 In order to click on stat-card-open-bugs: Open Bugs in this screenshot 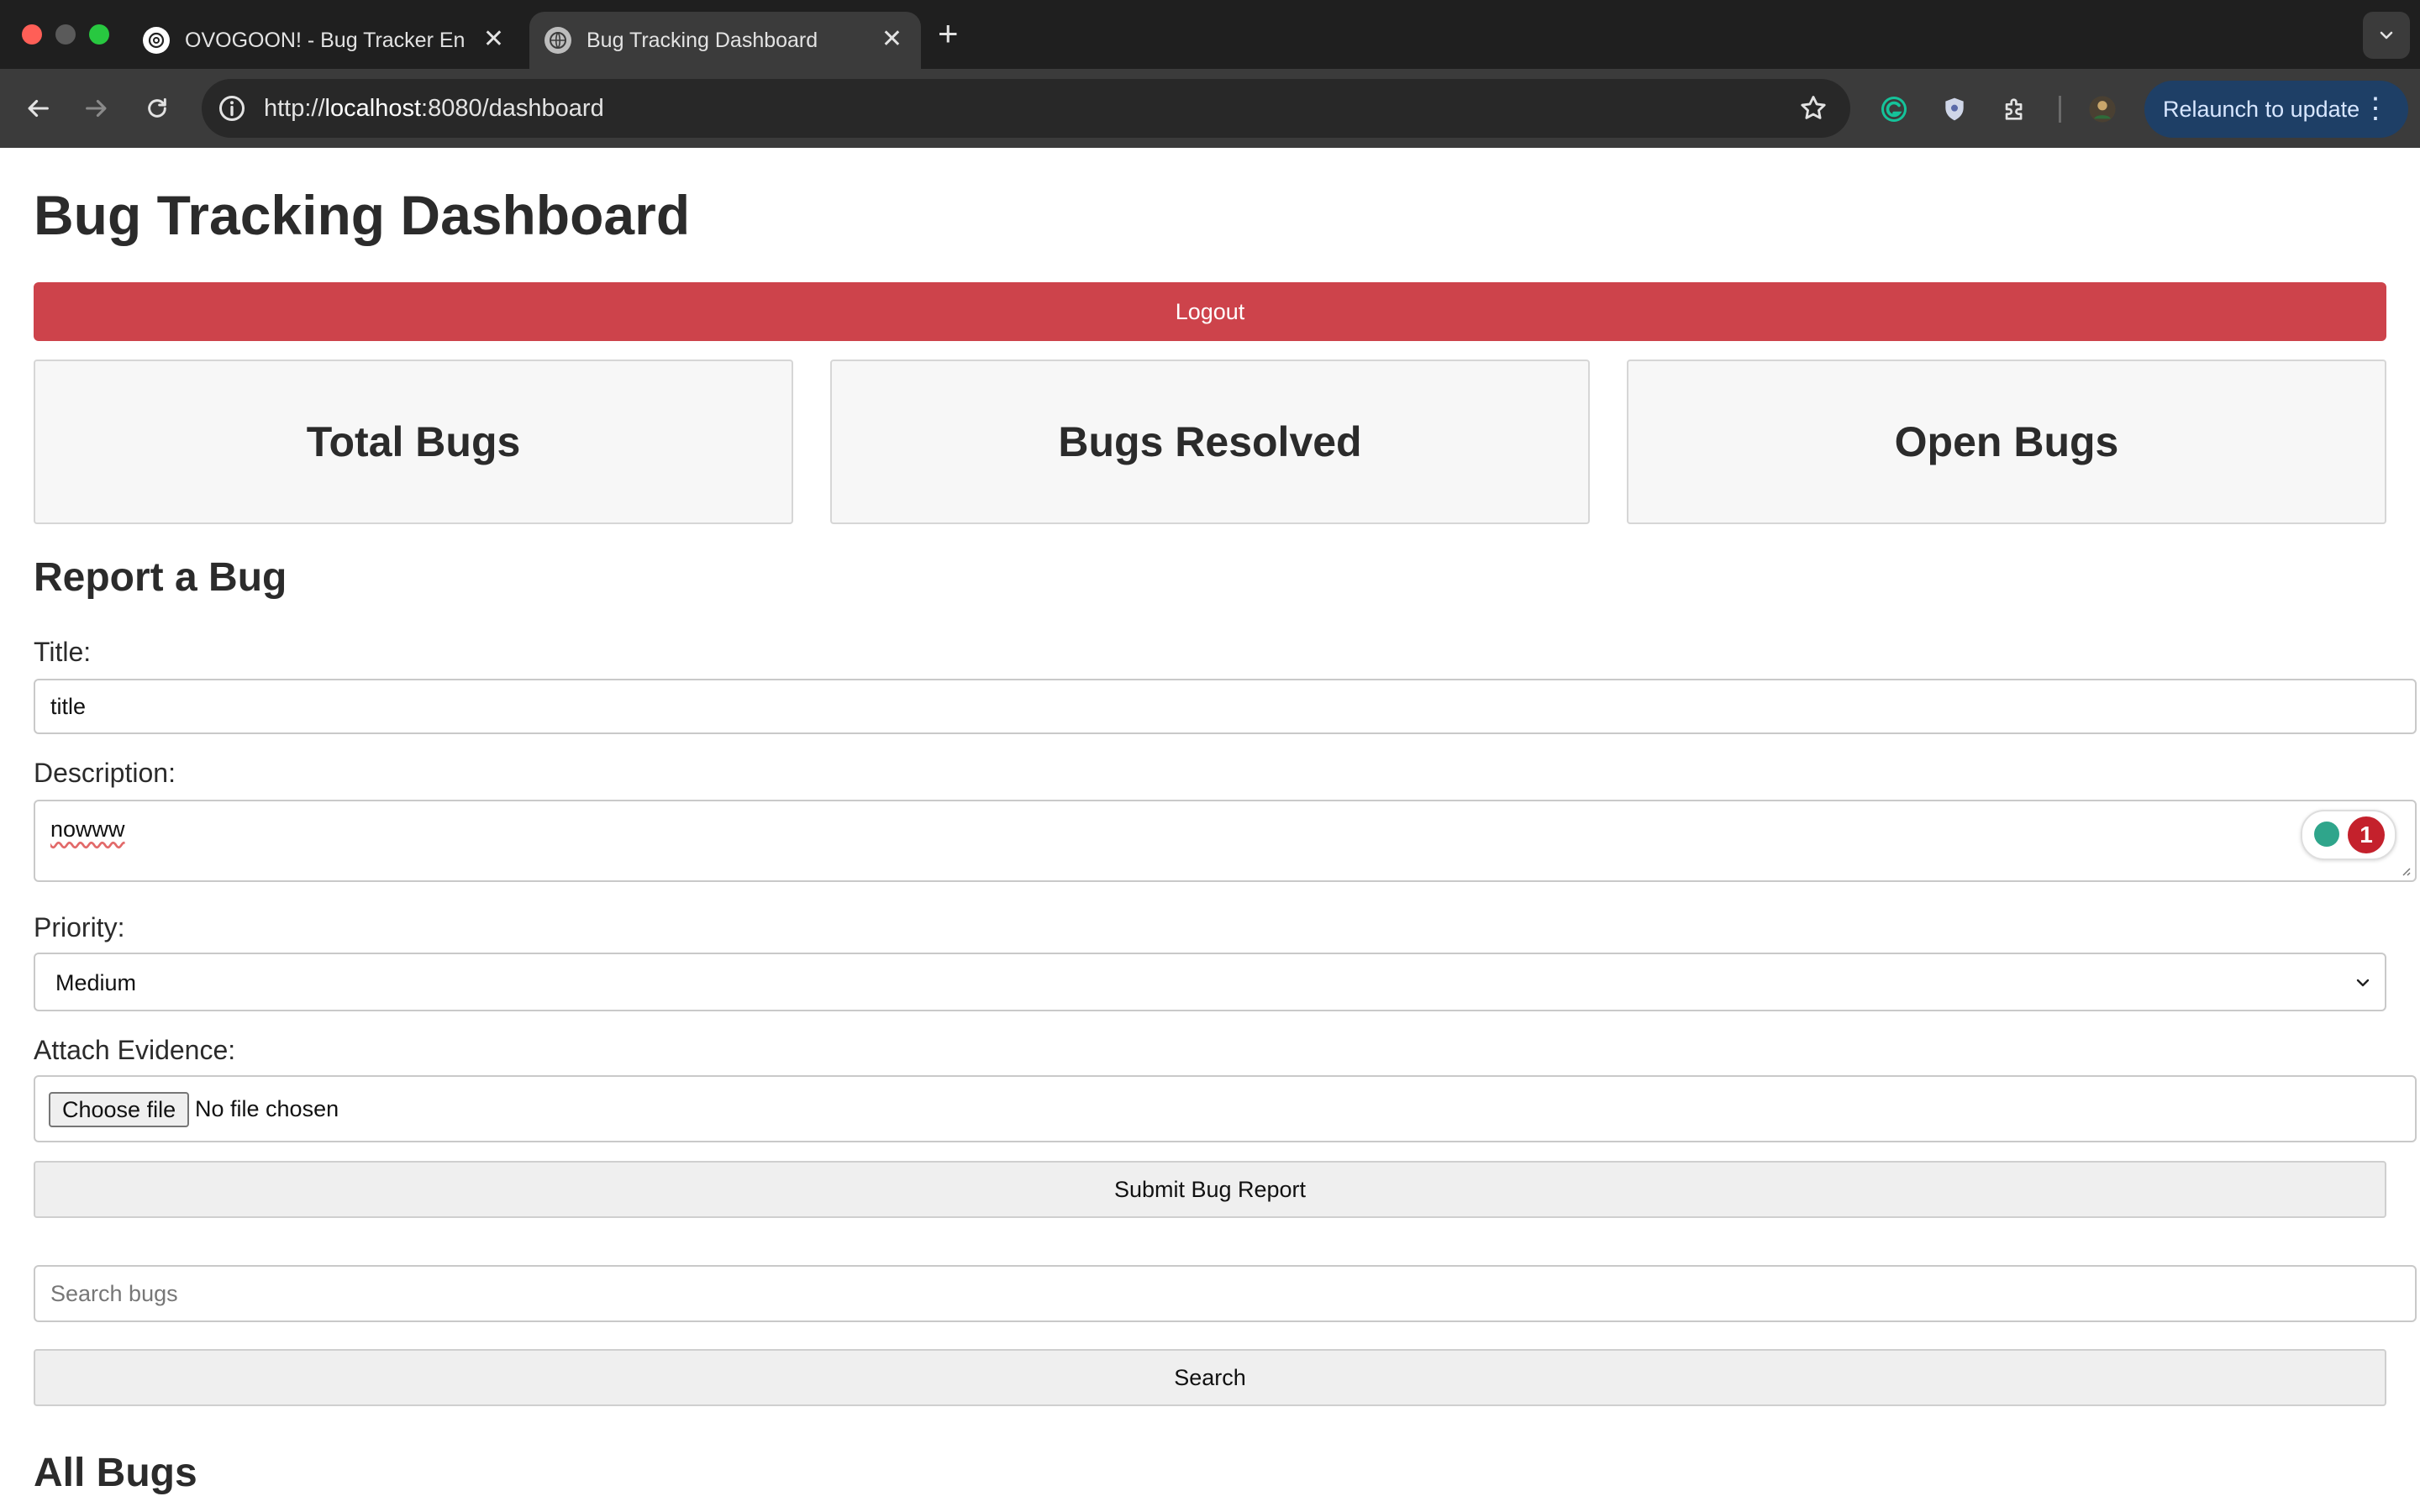, I will do `click(2006, 442)`.